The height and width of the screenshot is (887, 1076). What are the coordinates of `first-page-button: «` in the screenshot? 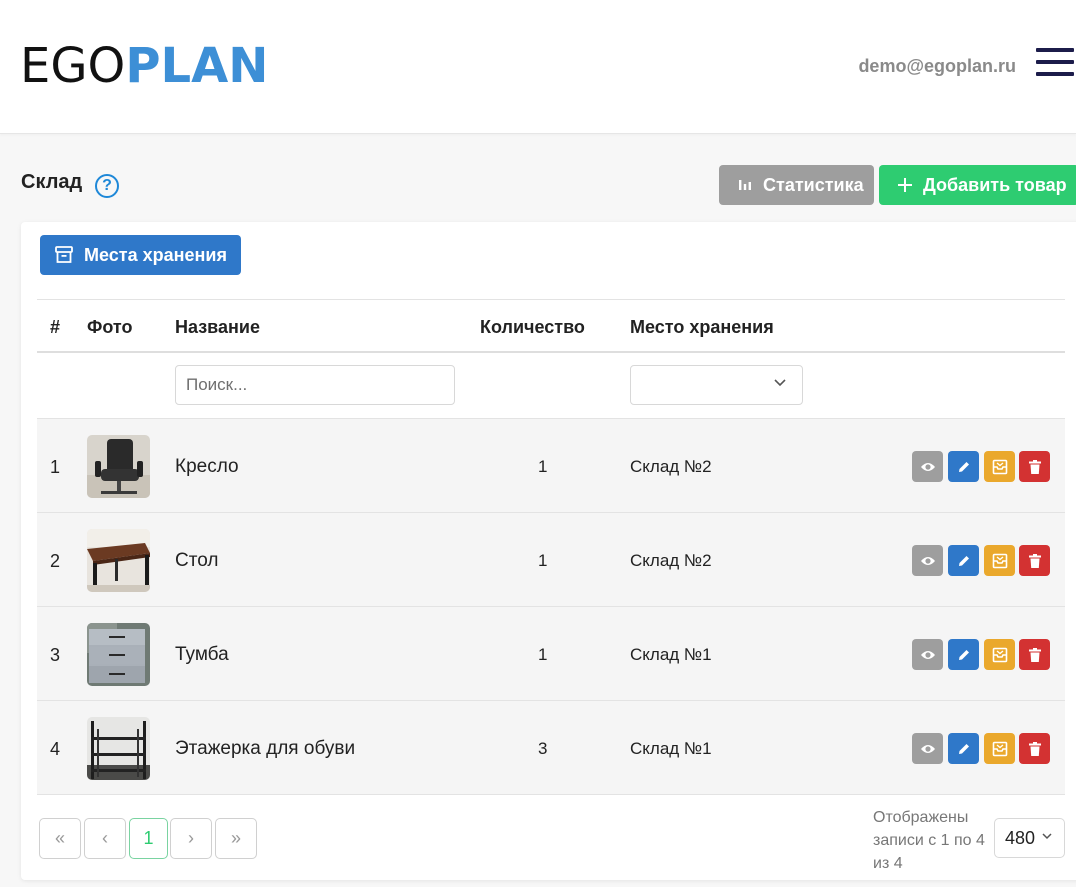 It's located at (60, 838).